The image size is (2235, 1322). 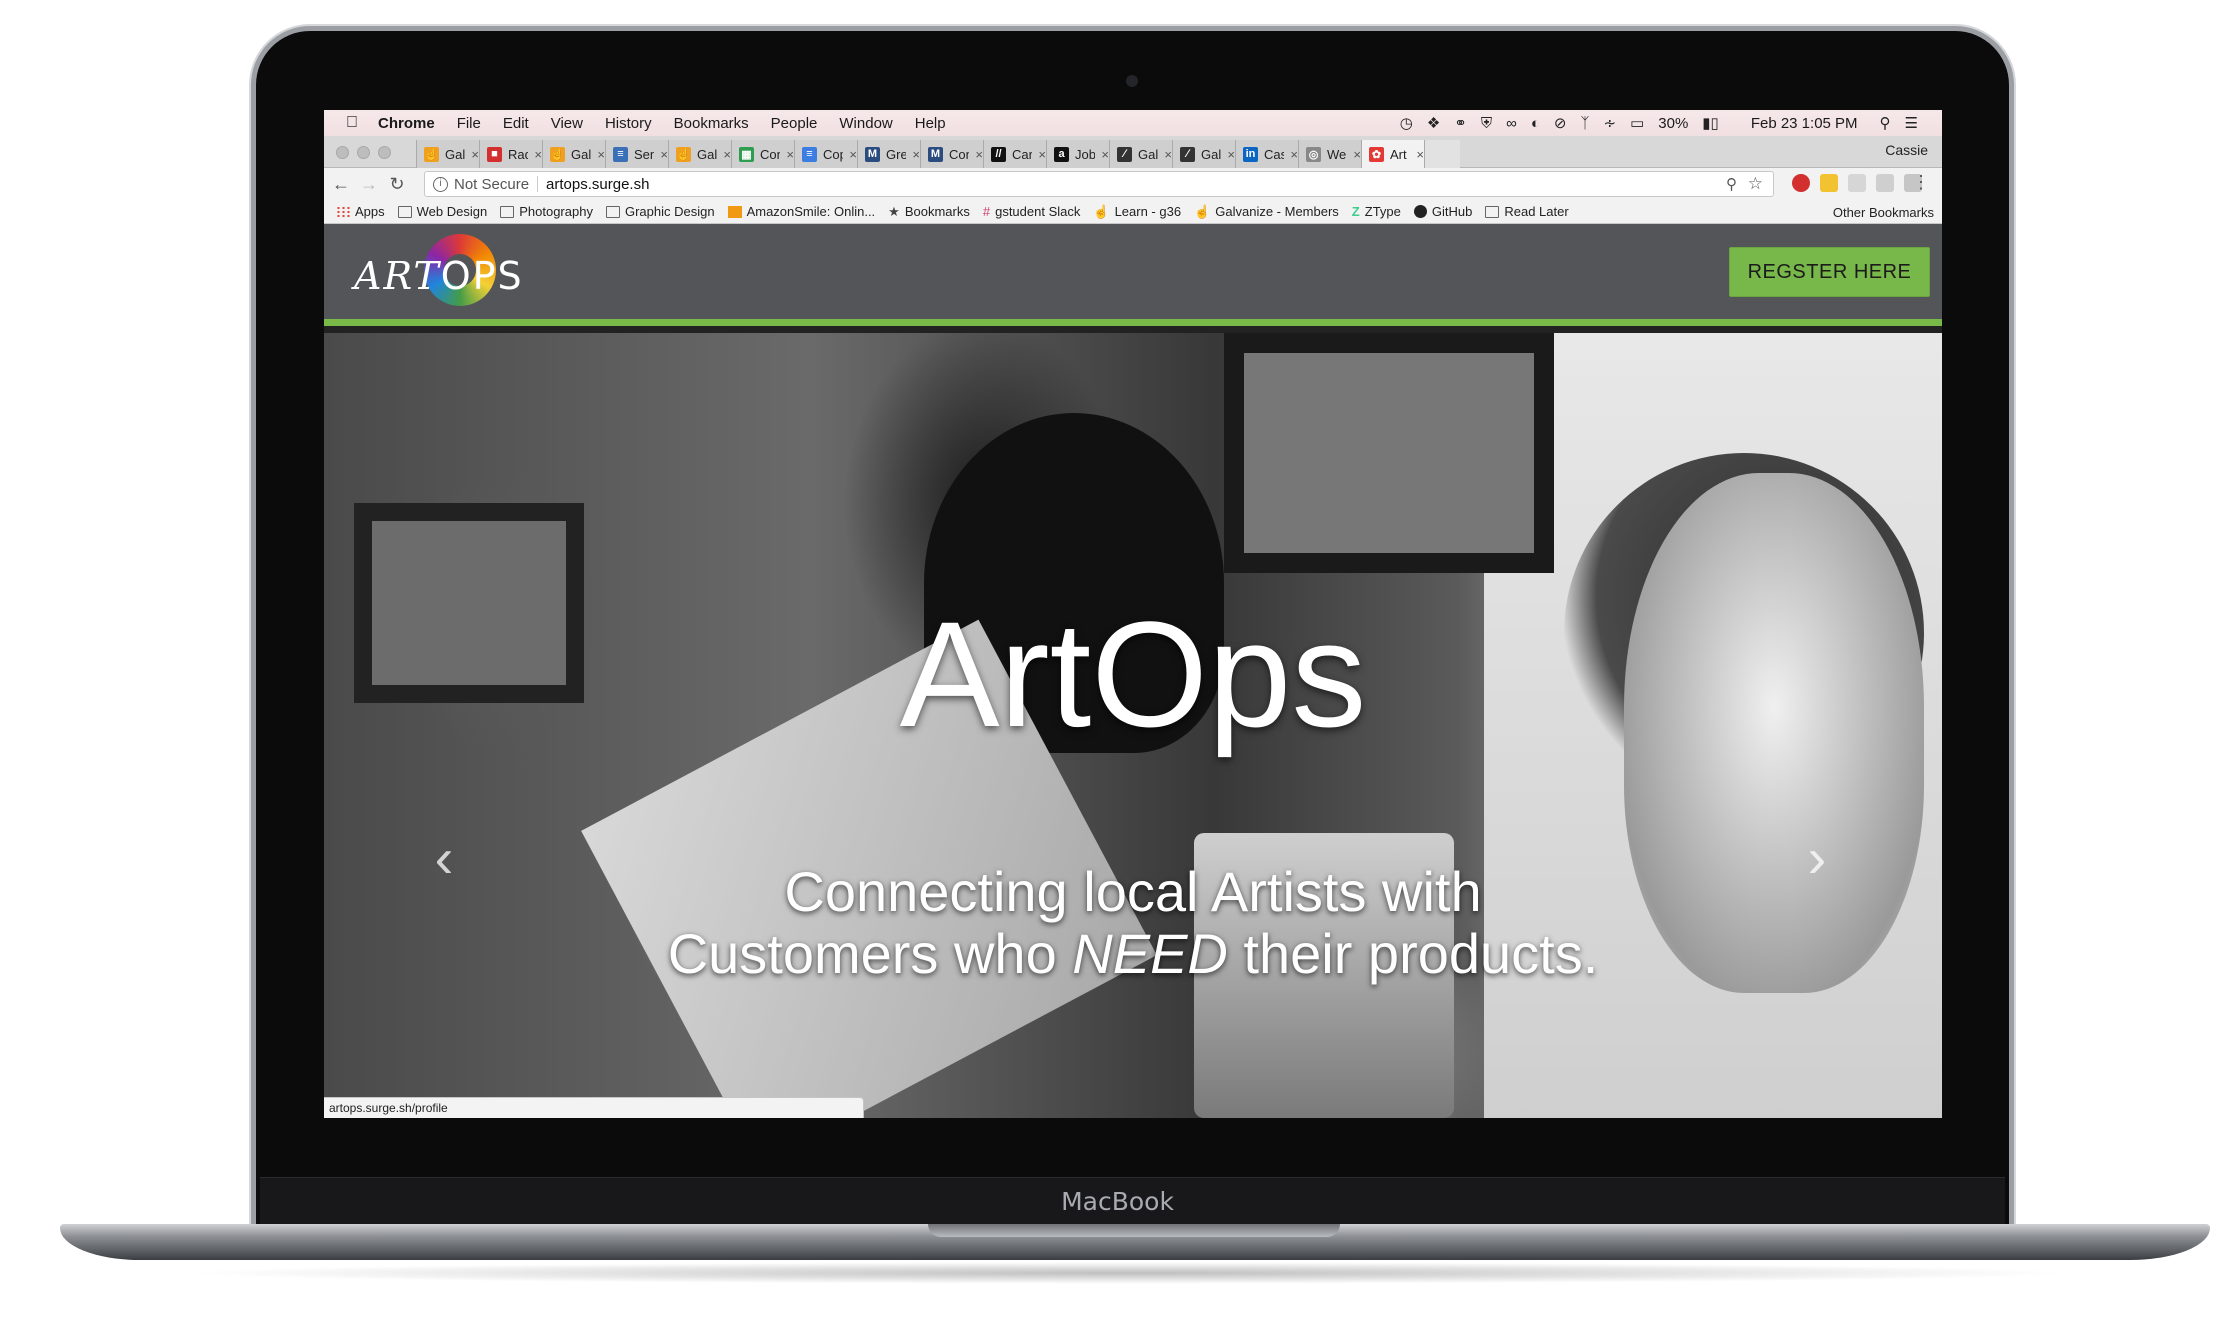 What do you see at coordinates (1610, 123) in the screenshot?
I see `wifi-icon: ∻` at bounding box center [1610, 123].